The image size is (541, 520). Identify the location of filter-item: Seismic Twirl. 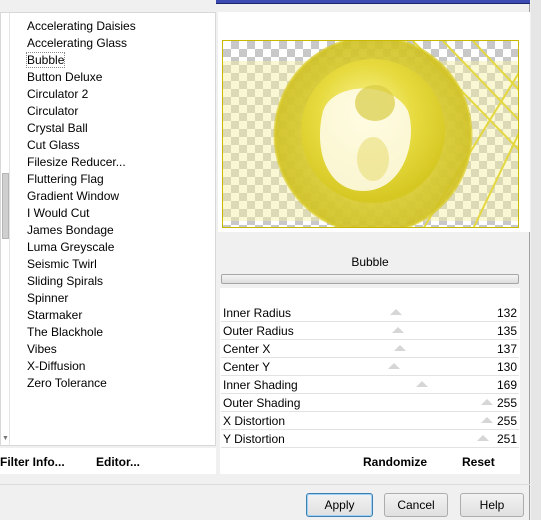
(81, 264).